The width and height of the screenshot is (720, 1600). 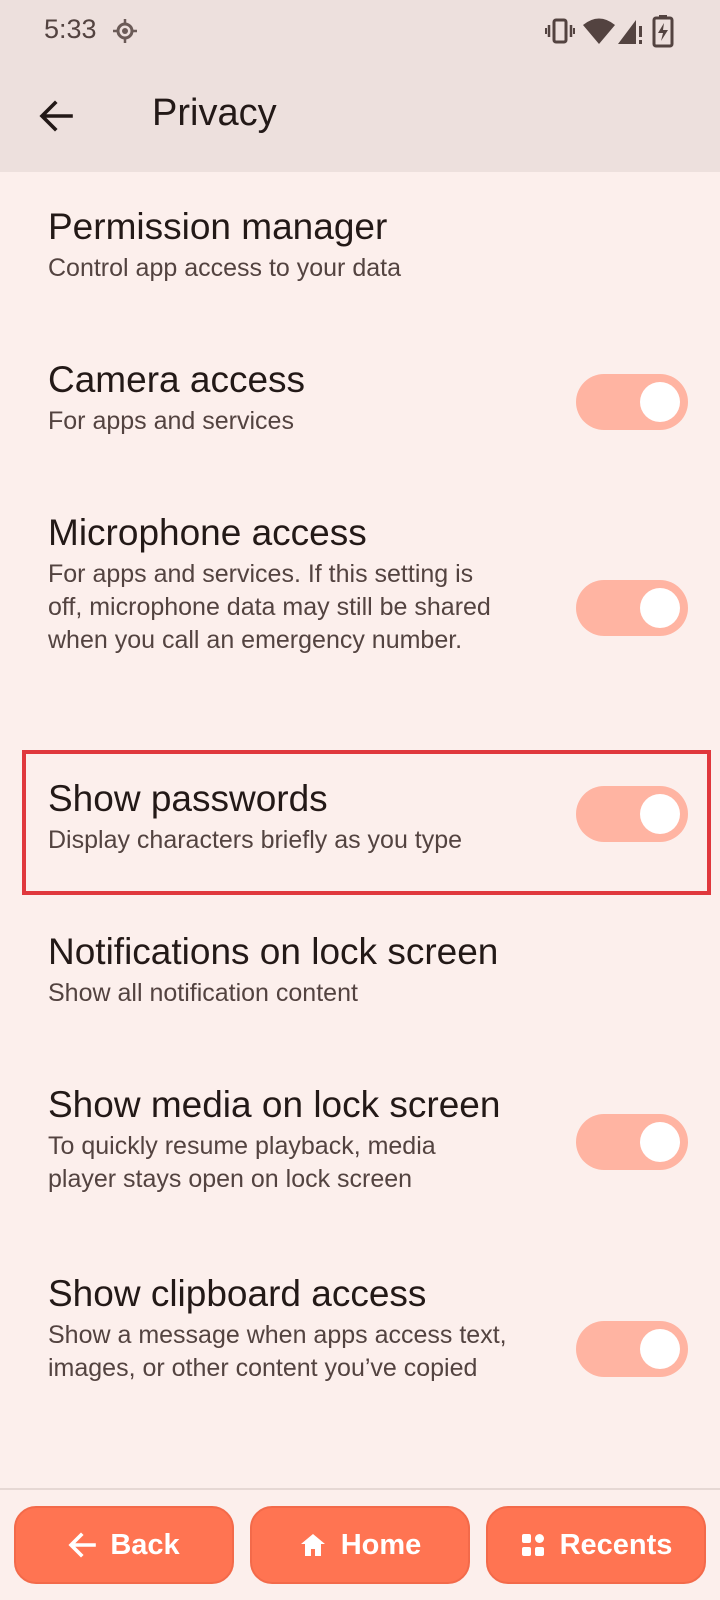 I want to click on nav-back-button: Back, so click(x=124, y=1545).